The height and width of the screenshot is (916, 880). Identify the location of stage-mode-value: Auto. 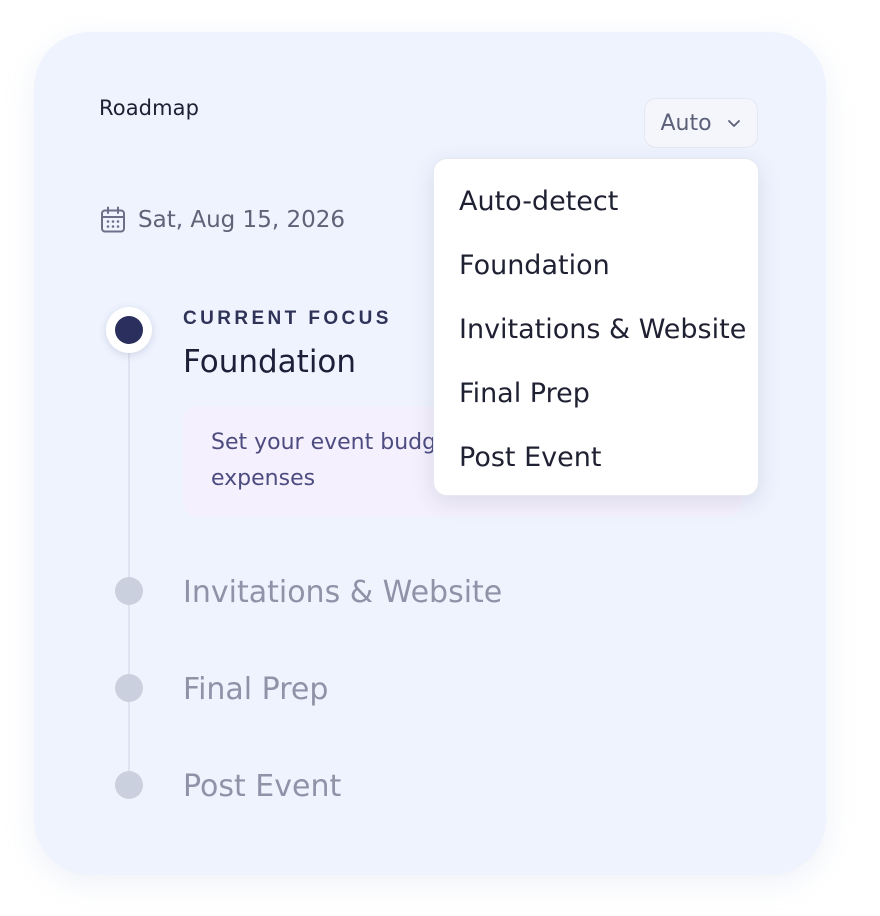
(686, 123).